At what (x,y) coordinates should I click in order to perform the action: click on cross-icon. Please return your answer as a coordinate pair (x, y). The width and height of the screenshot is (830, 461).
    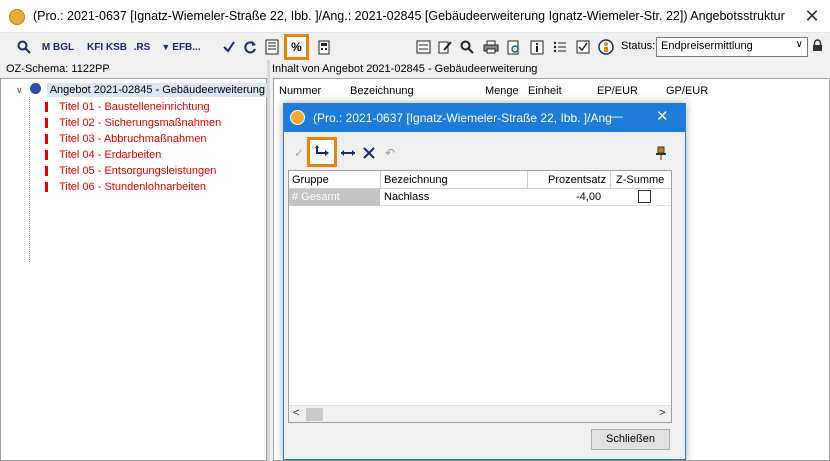
    Looking at the image, I should click on (369, 153).